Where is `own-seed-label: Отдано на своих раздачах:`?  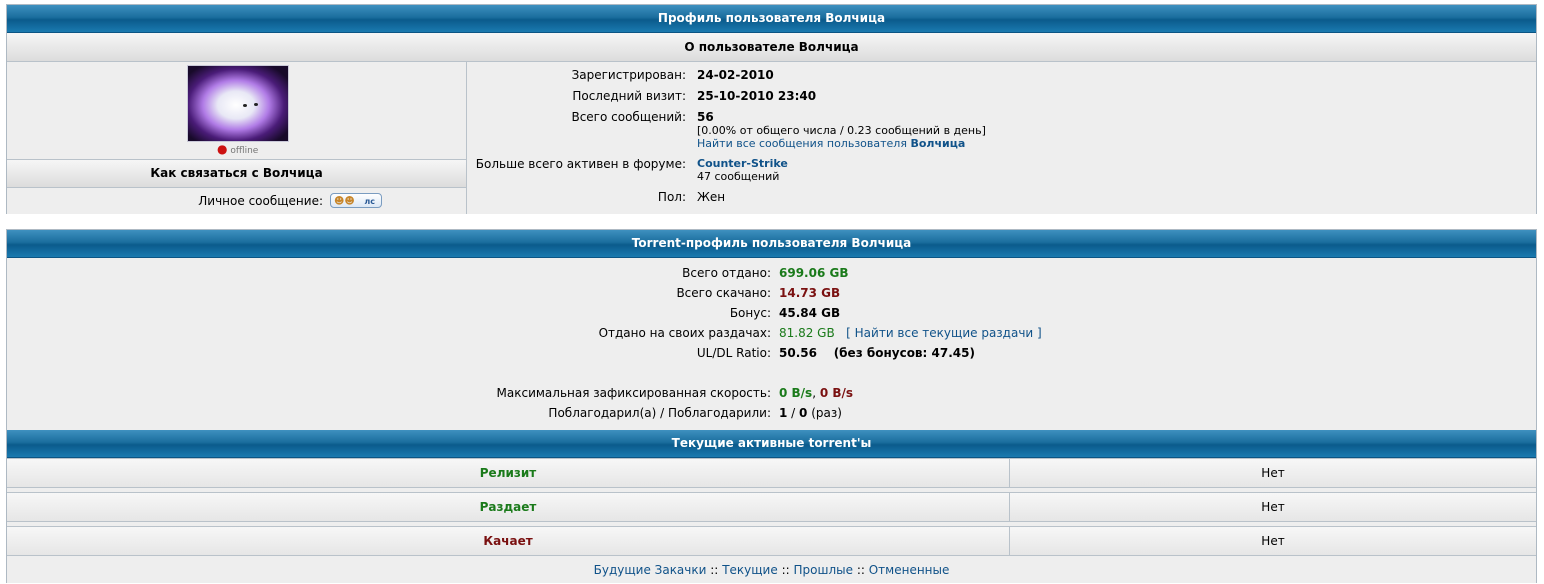 own-seed-label: Отдано на своих раздачах: is located at coordinates (684, 333).